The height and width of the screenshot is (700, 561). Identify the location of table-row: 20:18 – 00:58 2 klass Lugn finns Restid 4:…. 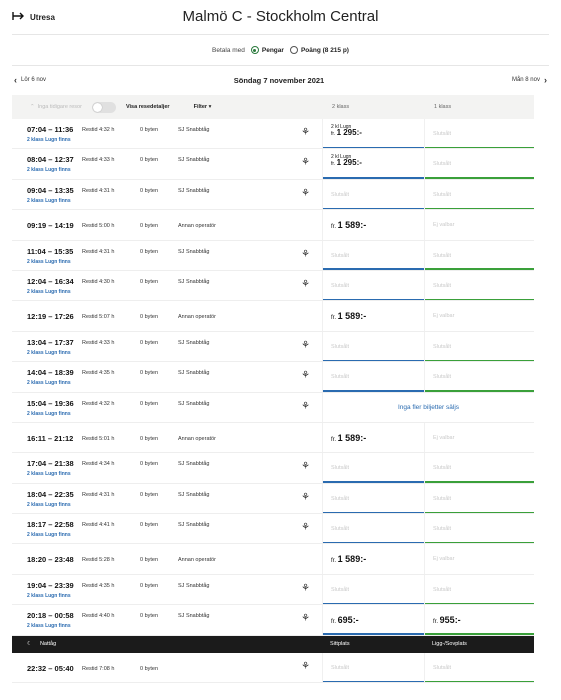
(273, 620).